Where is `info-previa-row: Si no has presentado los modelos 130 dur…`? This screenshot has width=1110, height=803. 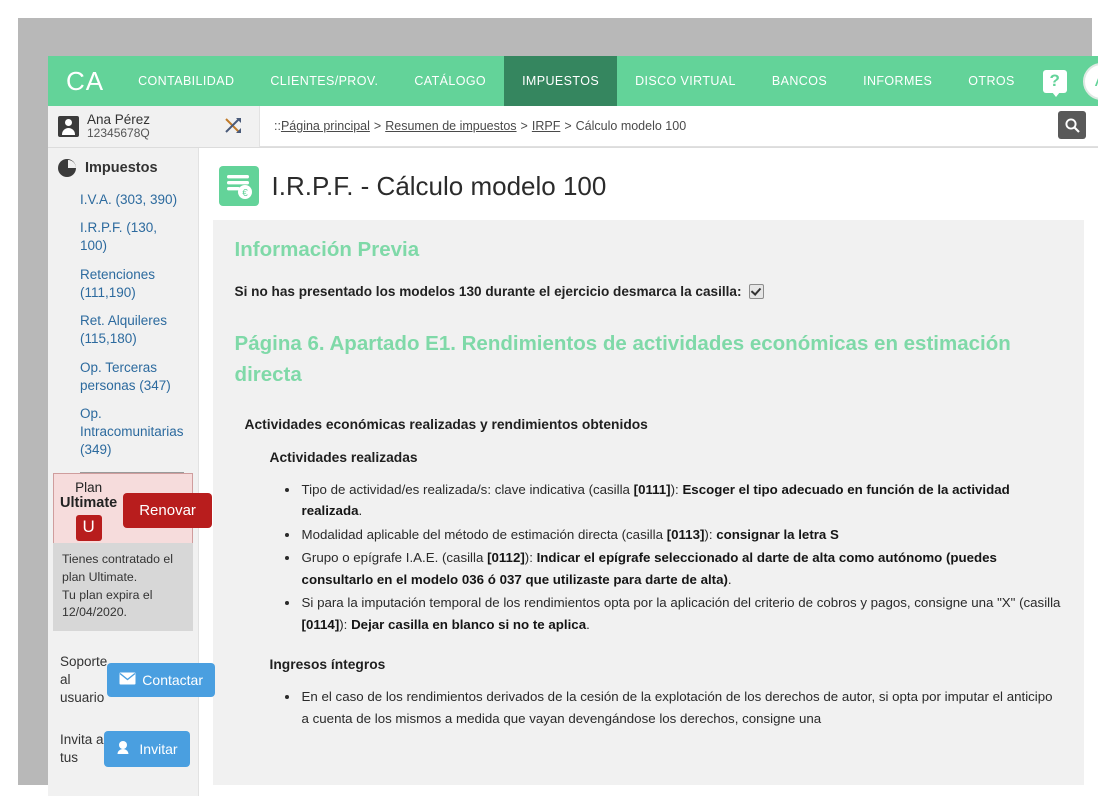
info-previa-row: Si no has presentado los modelos 130 dur… is located at coordinates (648, 291).